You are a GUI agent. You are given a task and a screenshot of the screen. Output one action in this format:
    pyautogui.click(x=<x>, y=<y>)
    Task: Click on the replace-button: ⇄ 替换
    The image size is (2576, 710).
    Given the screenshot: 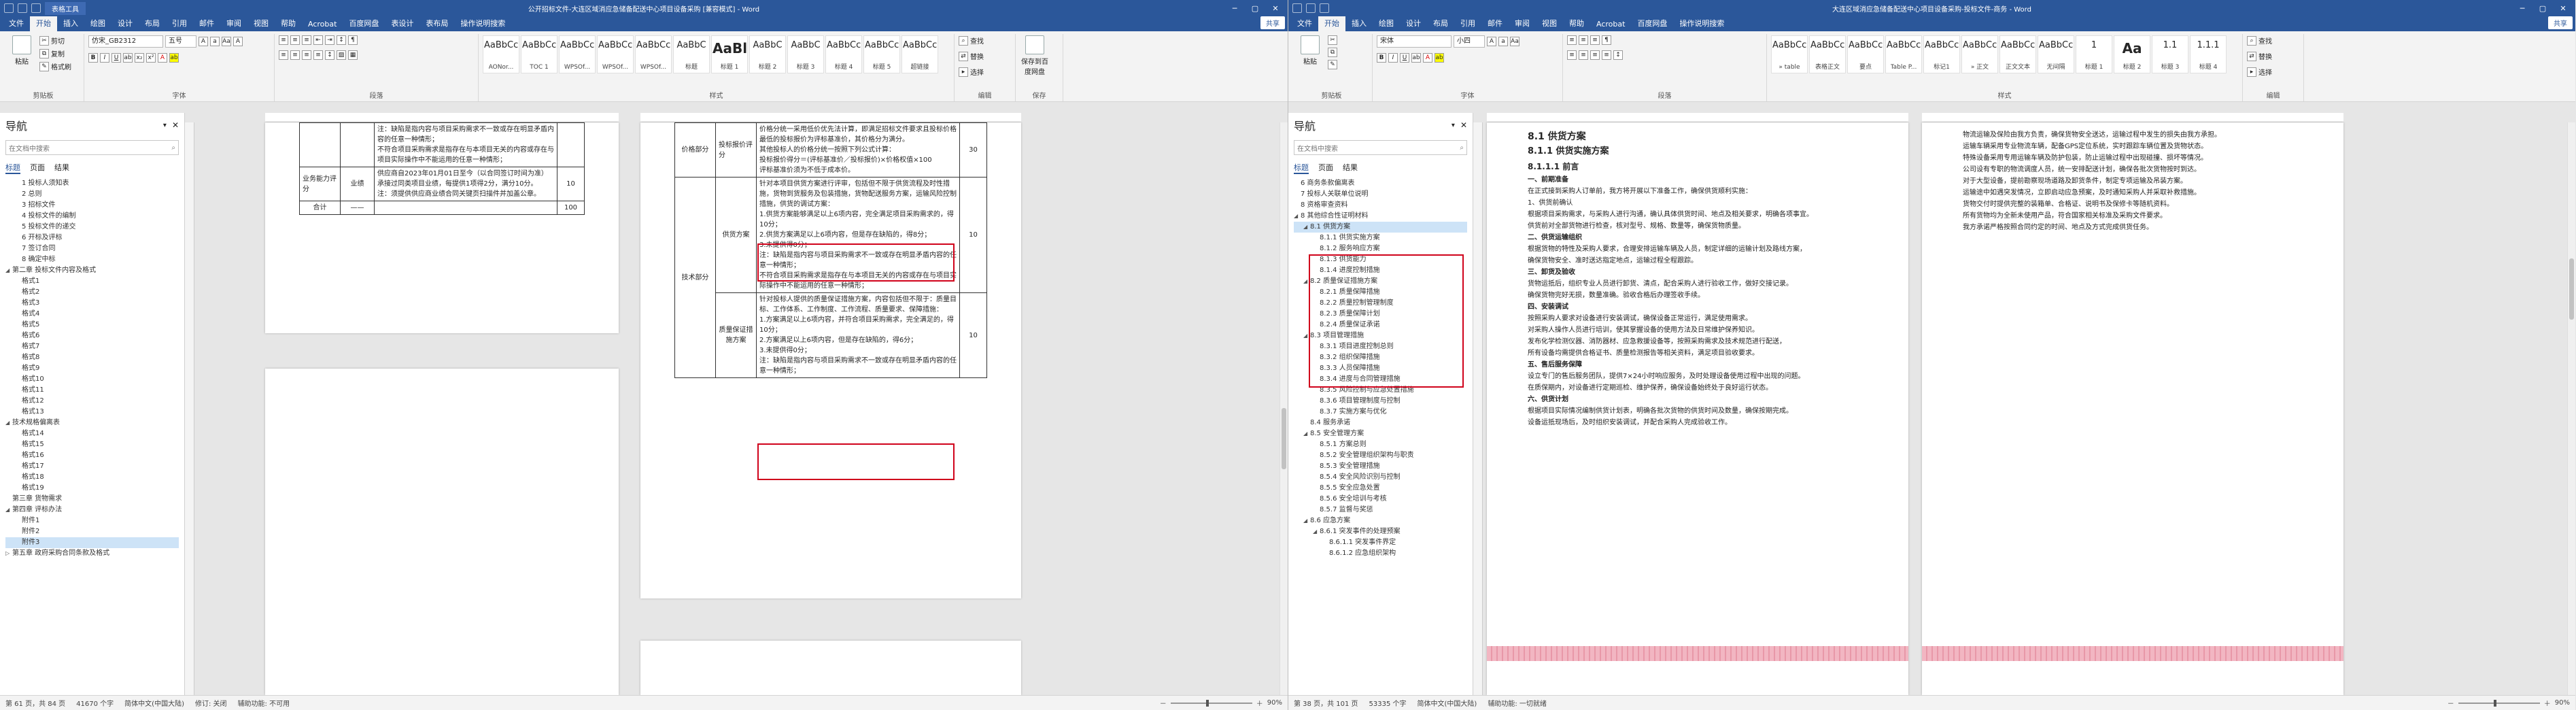 What is the action you would take?
    pyautogui.click(x=2259, y=56)
    